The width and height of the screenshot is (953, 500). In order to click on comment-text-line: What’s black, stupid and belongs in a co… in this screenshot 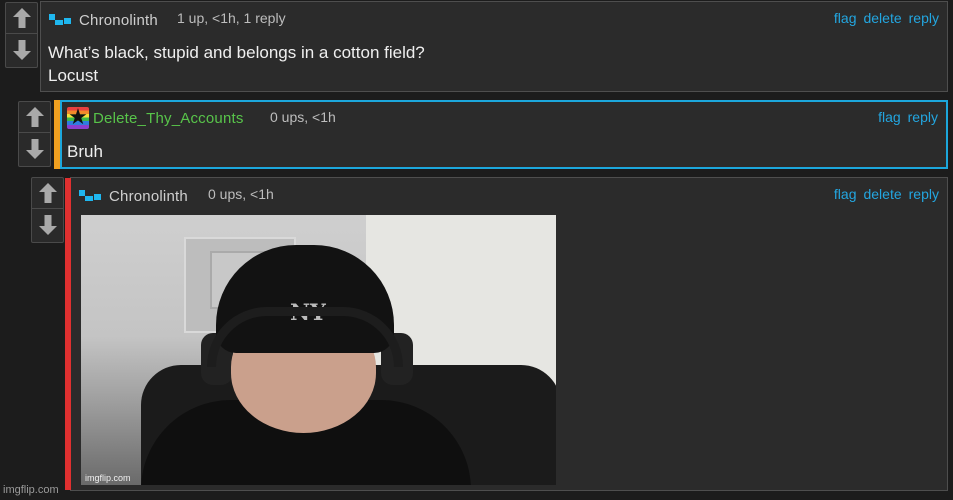, I will do `click(236, 52)`.